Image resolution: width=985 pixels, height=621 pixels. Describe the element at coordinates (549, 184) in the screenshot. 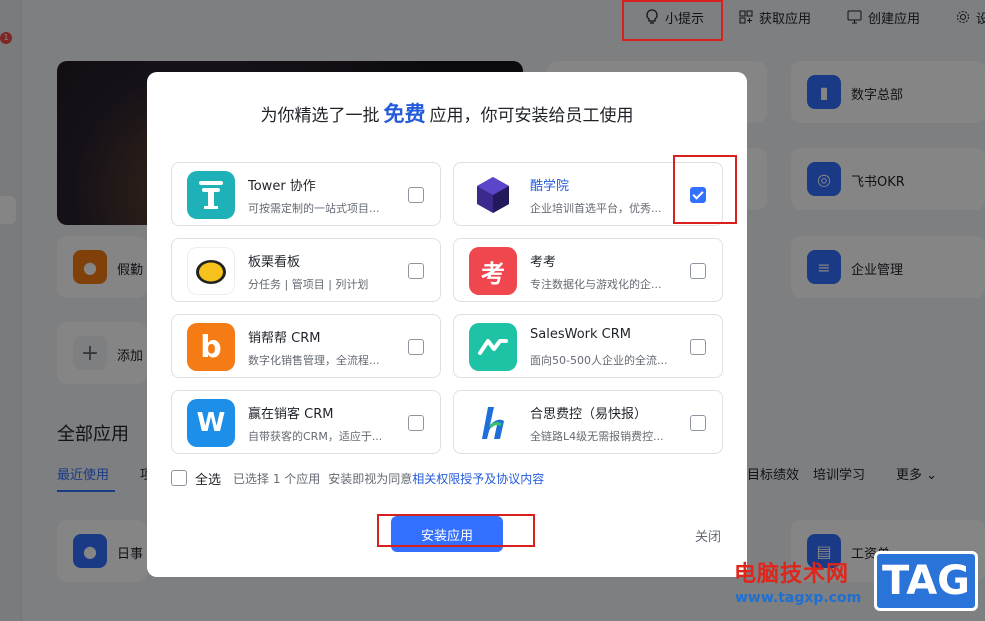

I see `app-name: 酷学院` at that location.